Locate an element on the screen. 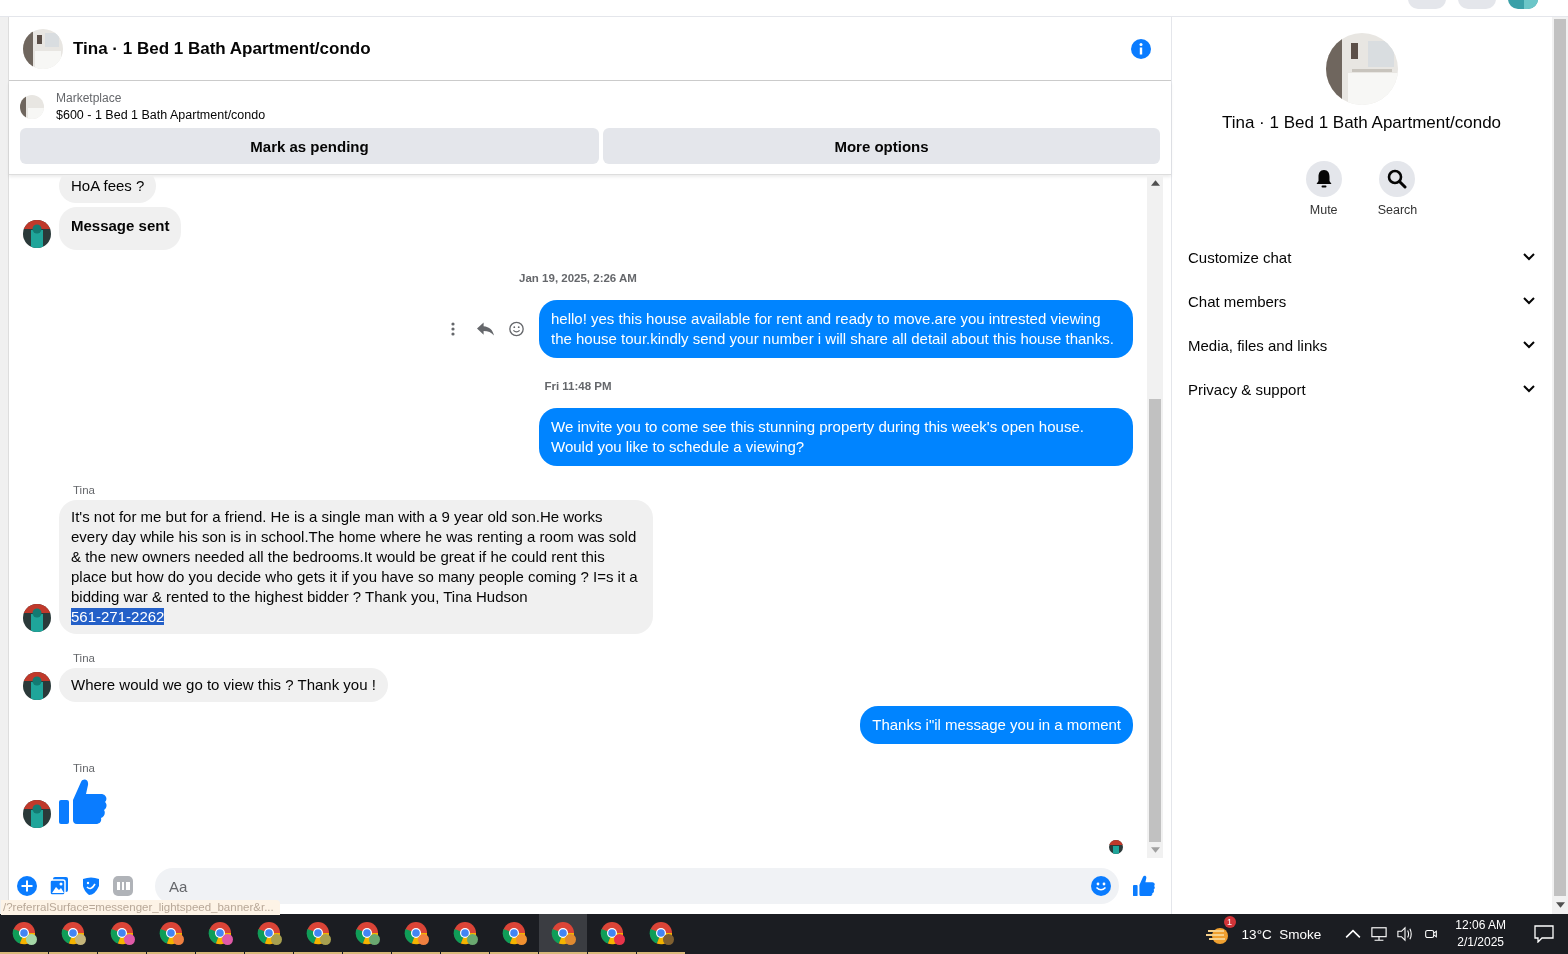 The image size is (1568, 954). info-icon is located at coordinates (1141, 48).